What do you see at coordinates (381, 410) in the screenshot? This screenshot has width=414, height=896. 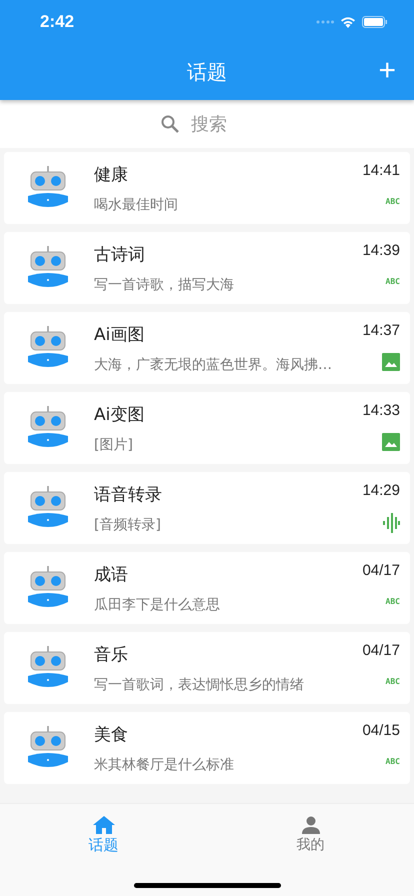 I see `topic-time: 14:33` at bounding box center [381, 410].